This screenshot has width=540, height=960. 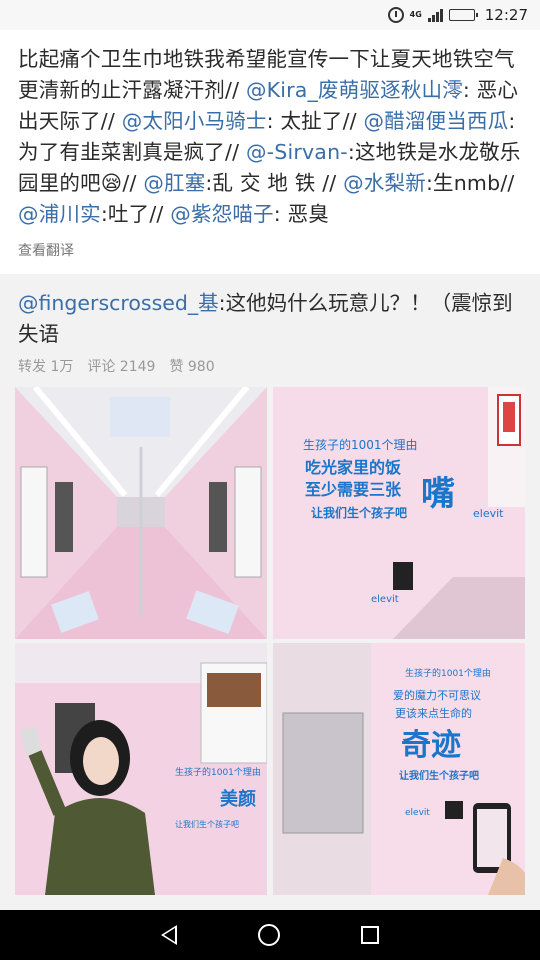 What do you see at coordinates (45, 366) in the screenshot?
I see `forward-count: 转发 1万` at bounding box center [45, 366].